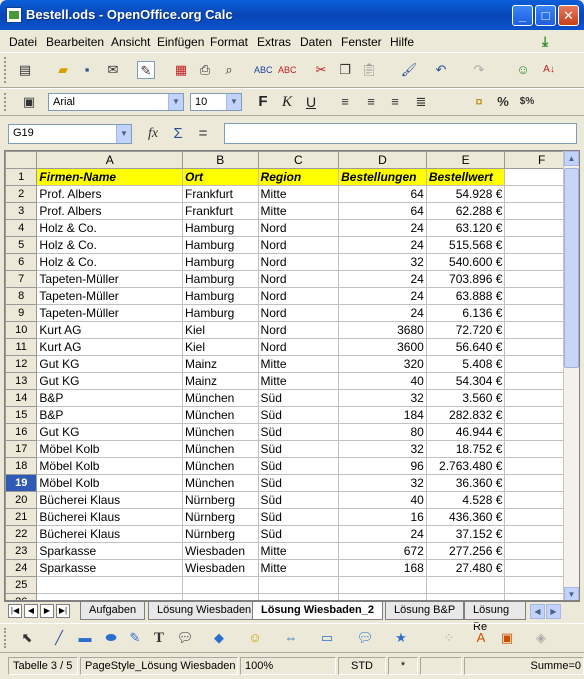  What do you see at coordinates (321, 70) in the screenshot?
I see `cut-icon: ✂` at bounding box center [321, 70].